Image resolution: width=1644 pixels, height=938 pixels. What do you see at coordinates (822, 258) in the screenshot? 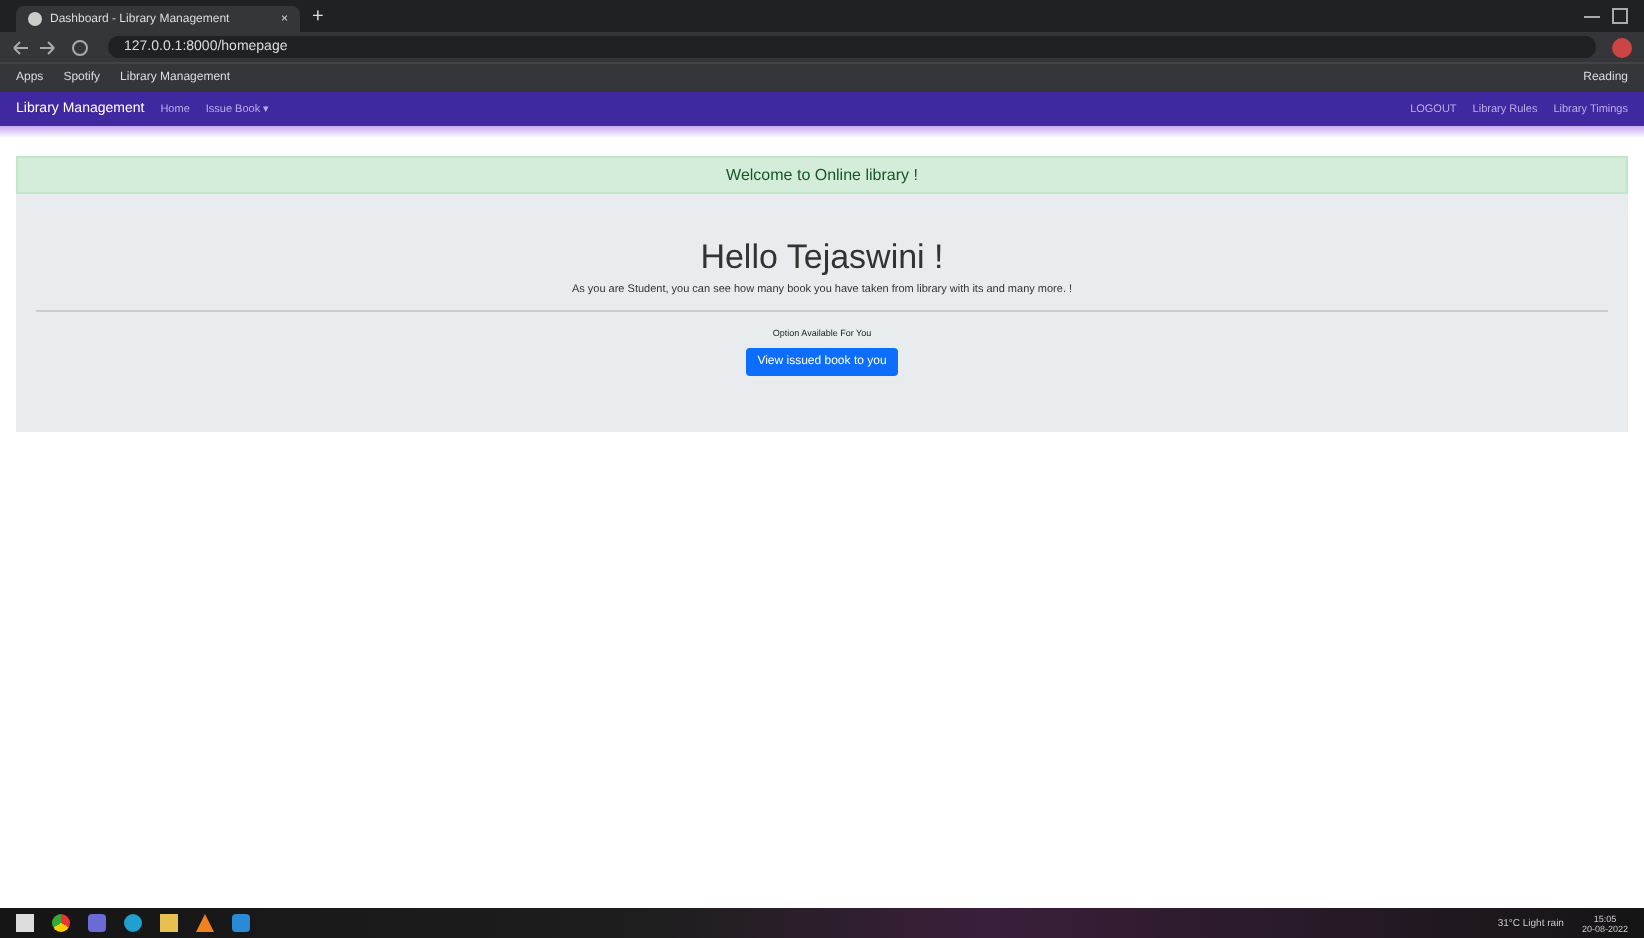
I see `greeting-heading: Hello Tejaswini !` at bounding box center [822, 258].